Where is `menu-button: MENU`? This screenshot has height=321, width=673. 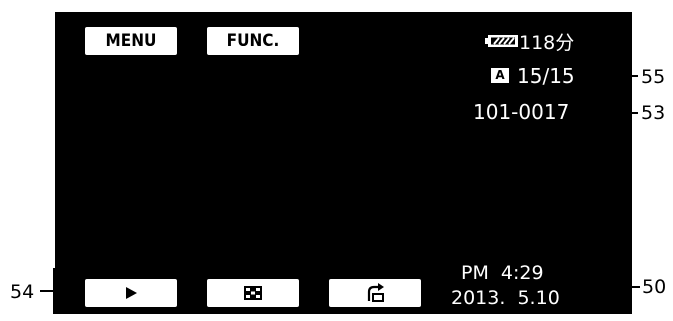
menu-button: MENU is located at coordinates (131, 41).